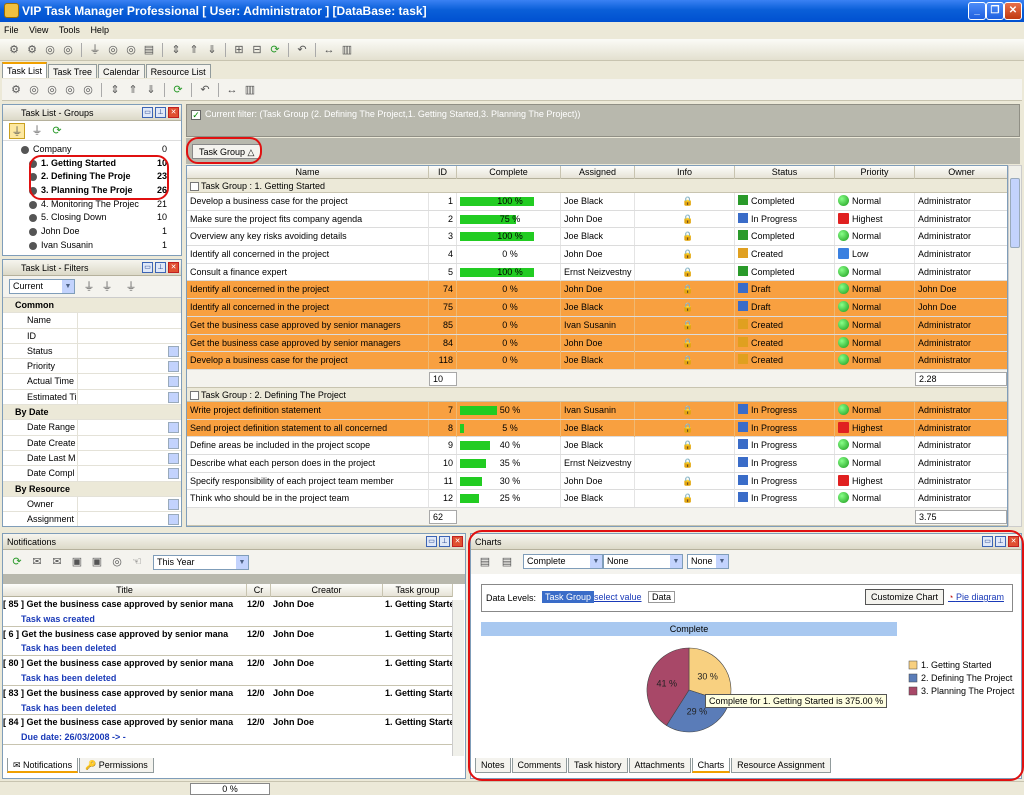  What do you see at coordinates (37, 131) in the screenshot?
I see `filter-edit-icon: ⏚` at bounding box center [37, 131].